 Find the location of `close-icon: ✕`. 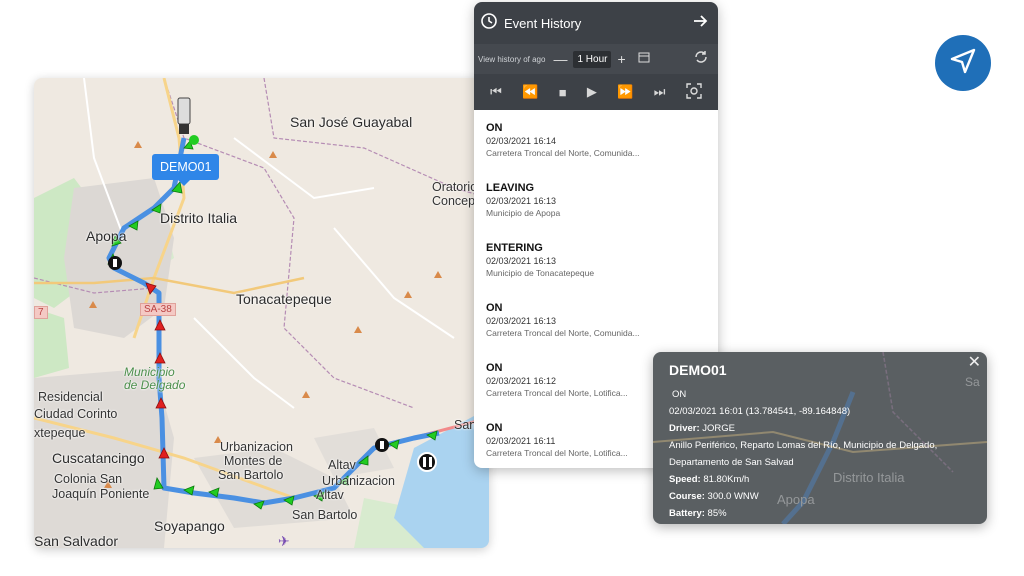

close-icon: ✕ is located at coordinates (974, 362).